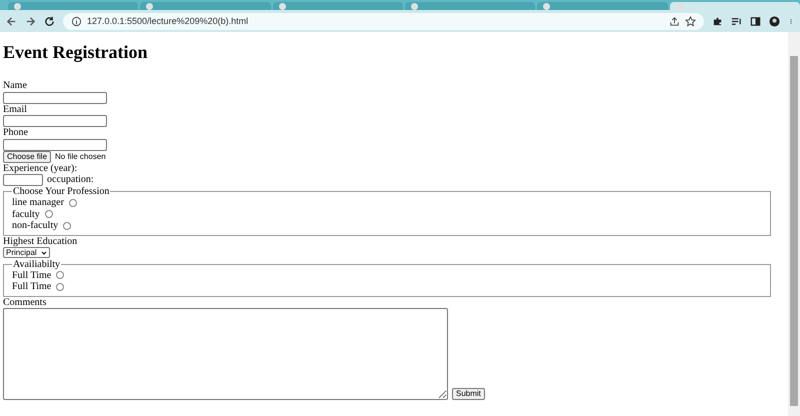 Image resolution: width=800 pixels, height=416 pixels. What do you see at coordinates (717, 21) in the screenshot?
I see `puzzle-icon` at bounding box center [717, 21].